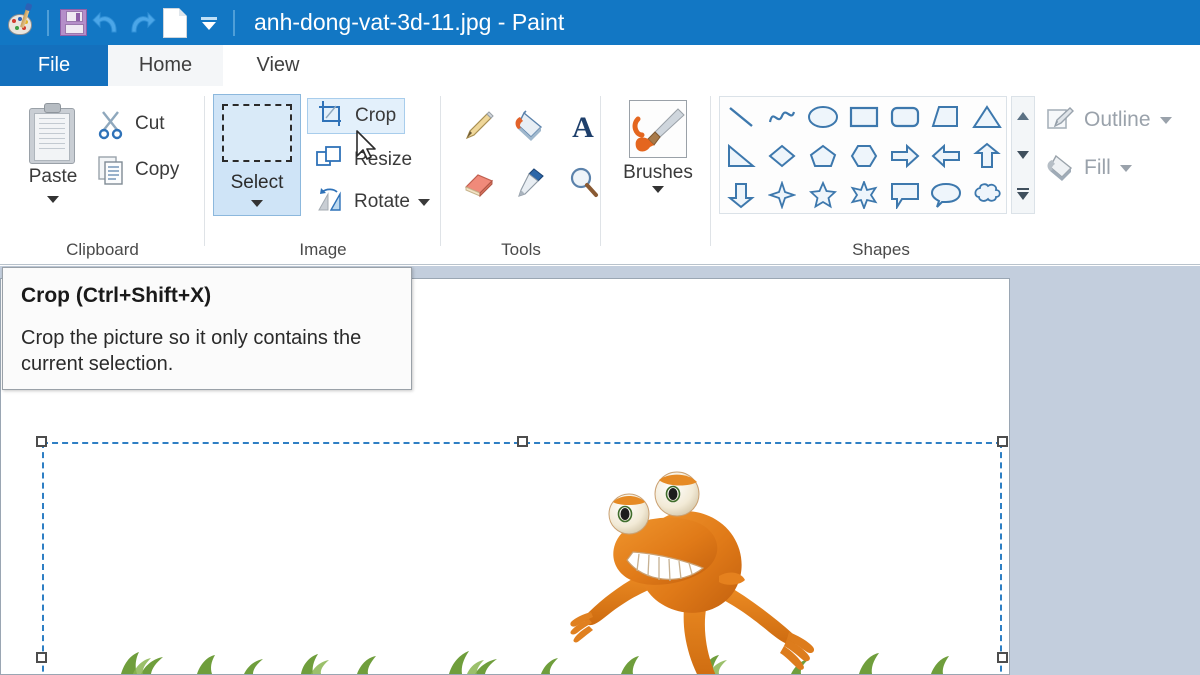  What do you see at coordinates (257, 182) in the screenshot?
I see `select-label: Select` at bounding box center [257, 182].